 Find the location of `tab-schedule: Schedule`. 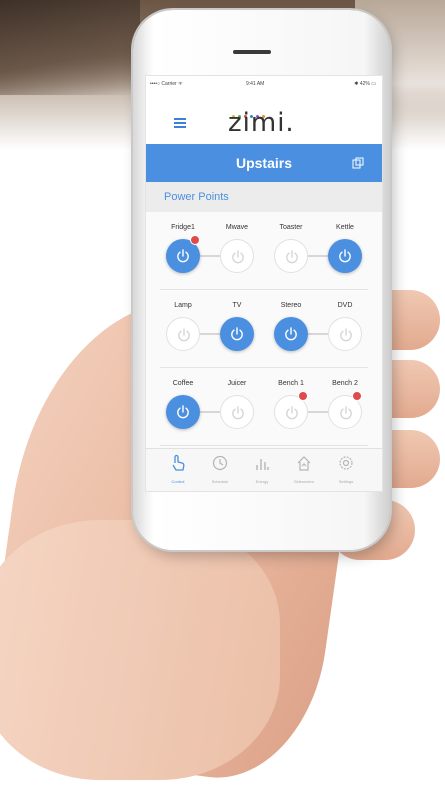

tab-schedule: Schedule is located at coordinates (220, 469).